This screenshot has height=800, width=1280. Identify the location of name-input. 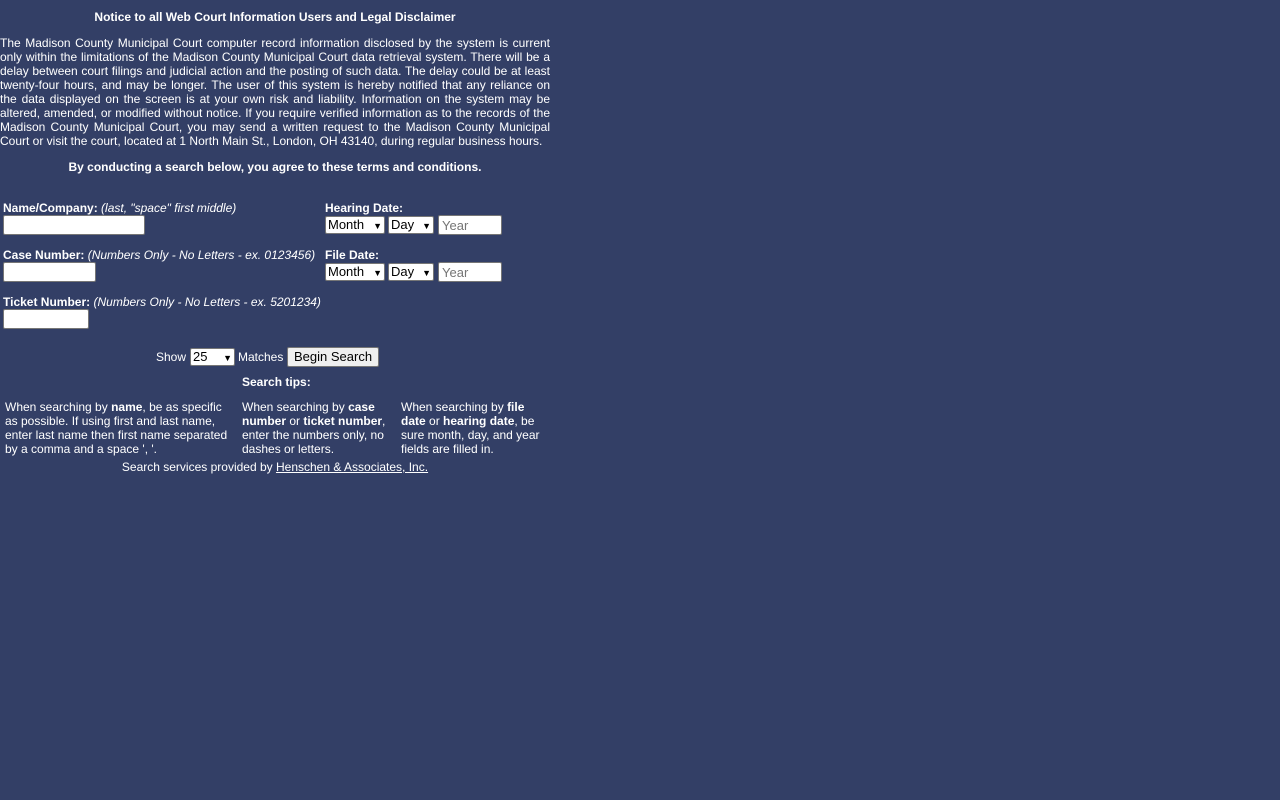
(74, 225).